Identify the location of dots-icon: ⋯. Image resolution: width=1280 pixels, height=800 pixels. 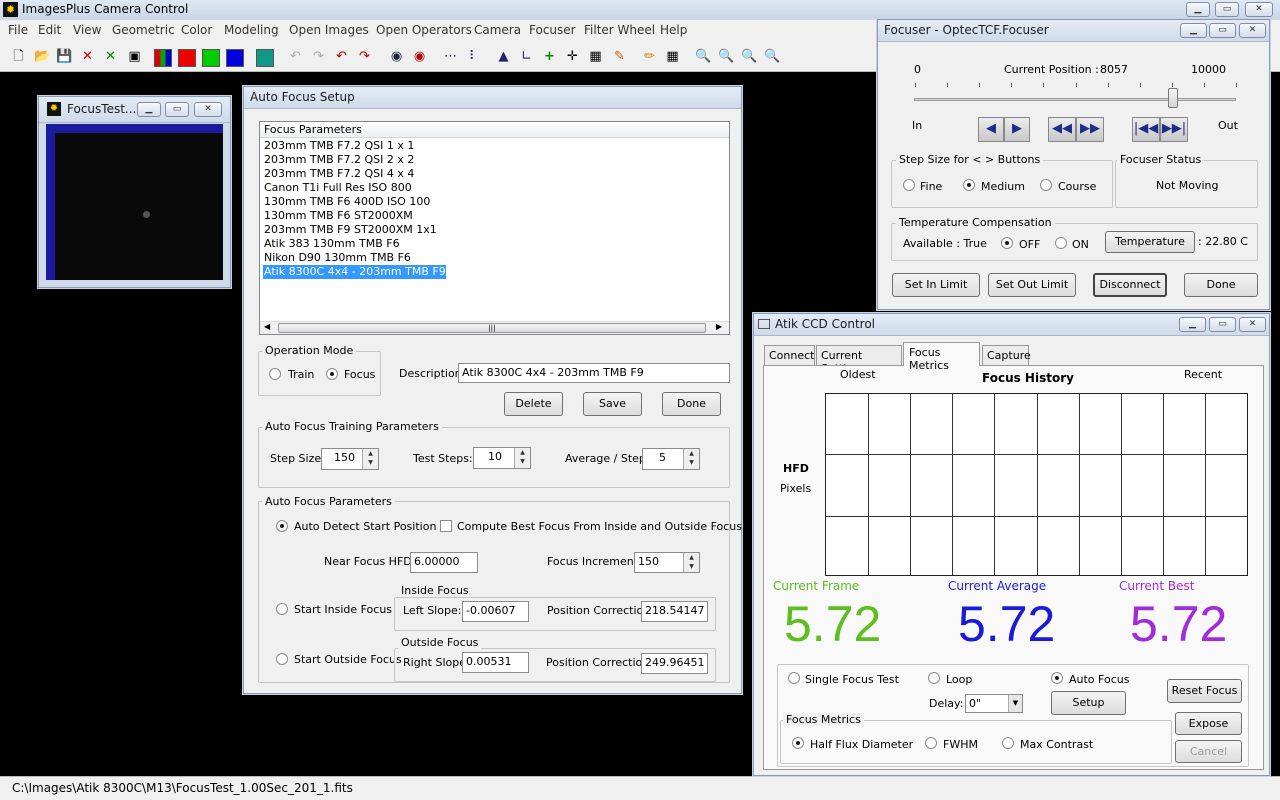
(450, 56).